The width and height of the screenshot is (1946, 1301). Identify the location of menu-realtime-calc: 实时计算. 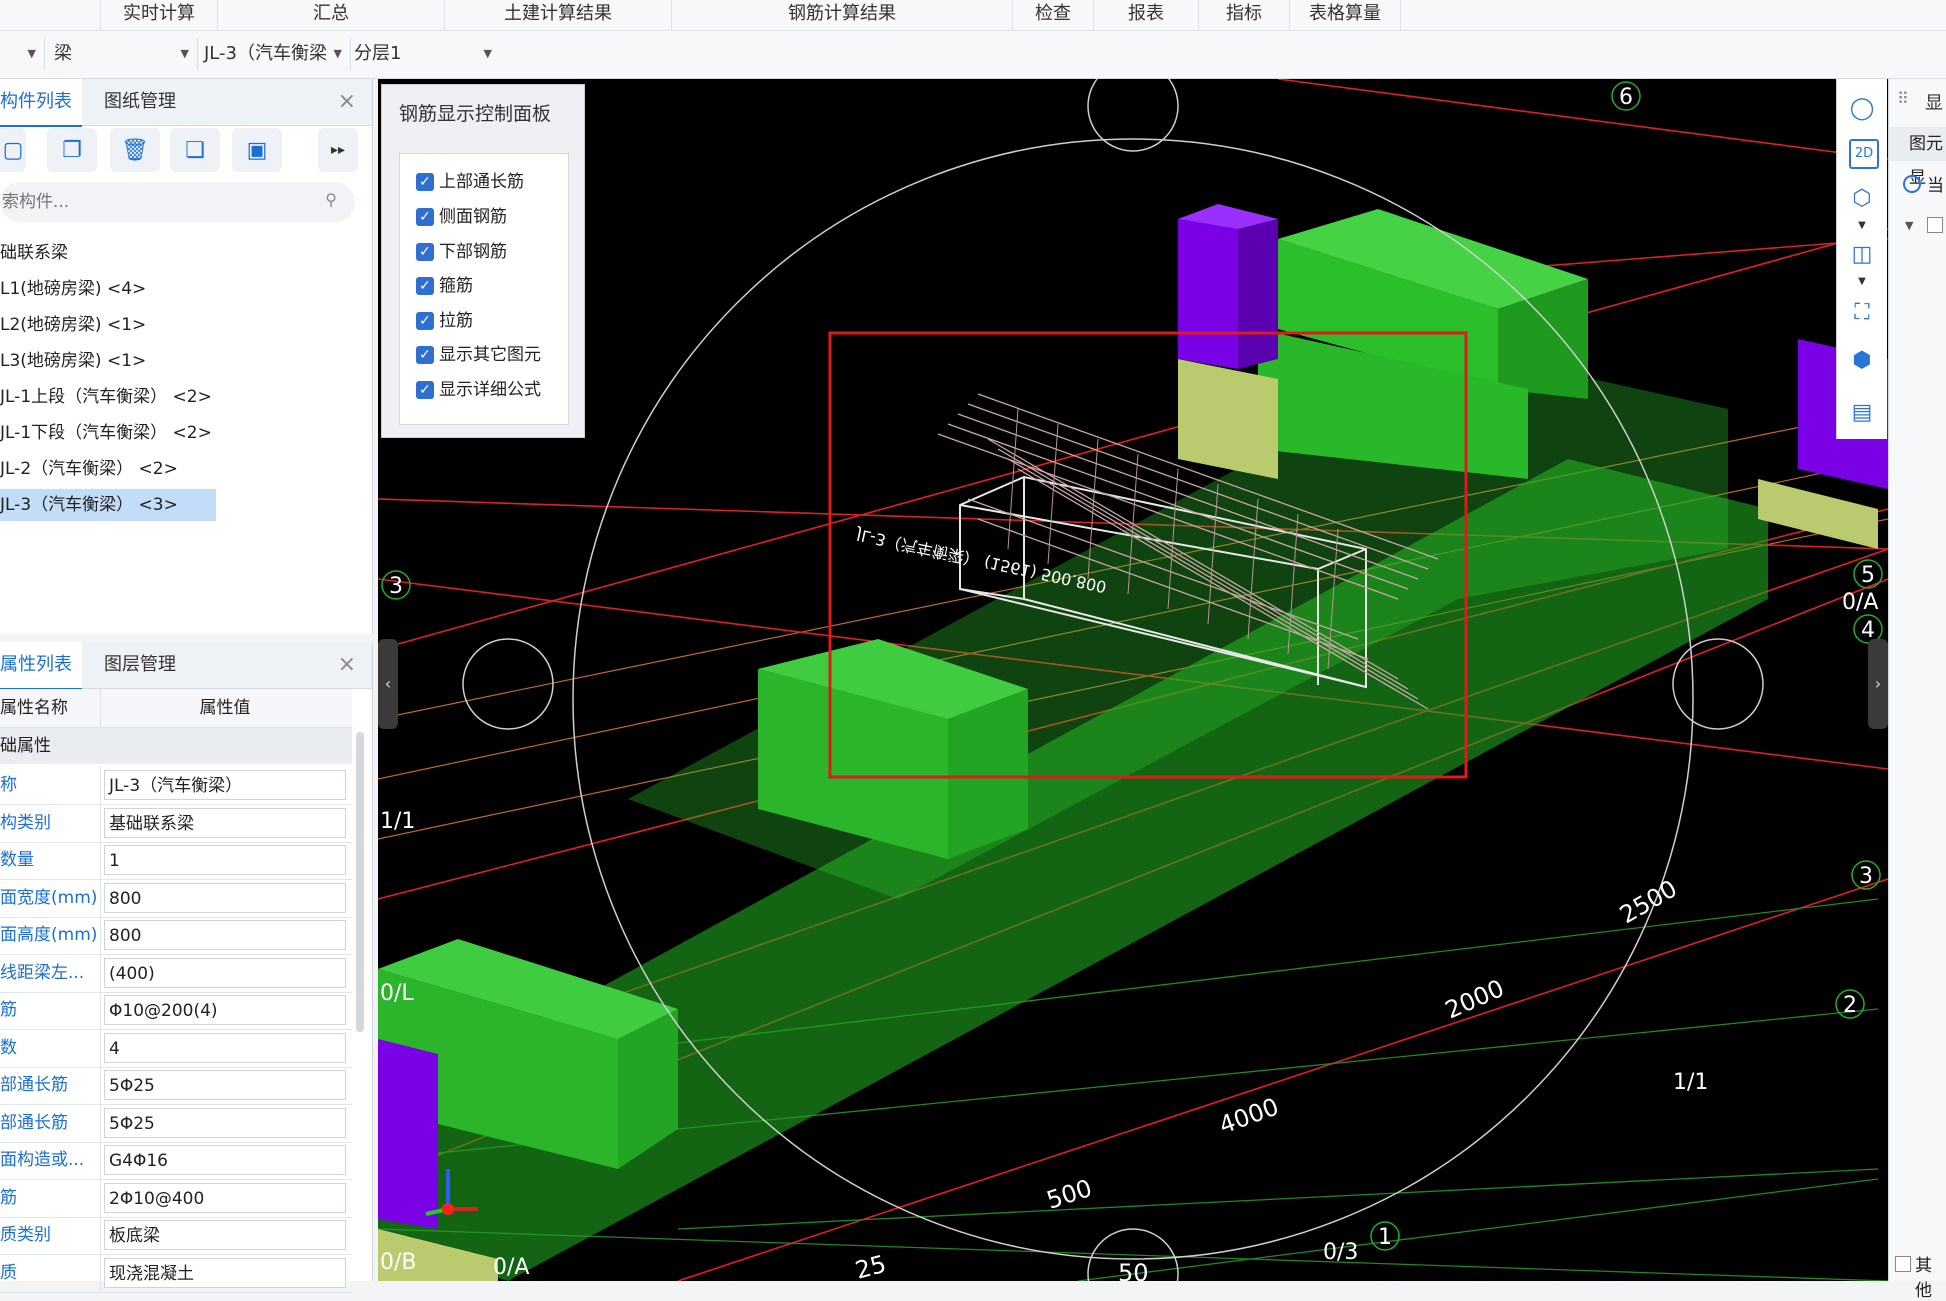
(159, 15).